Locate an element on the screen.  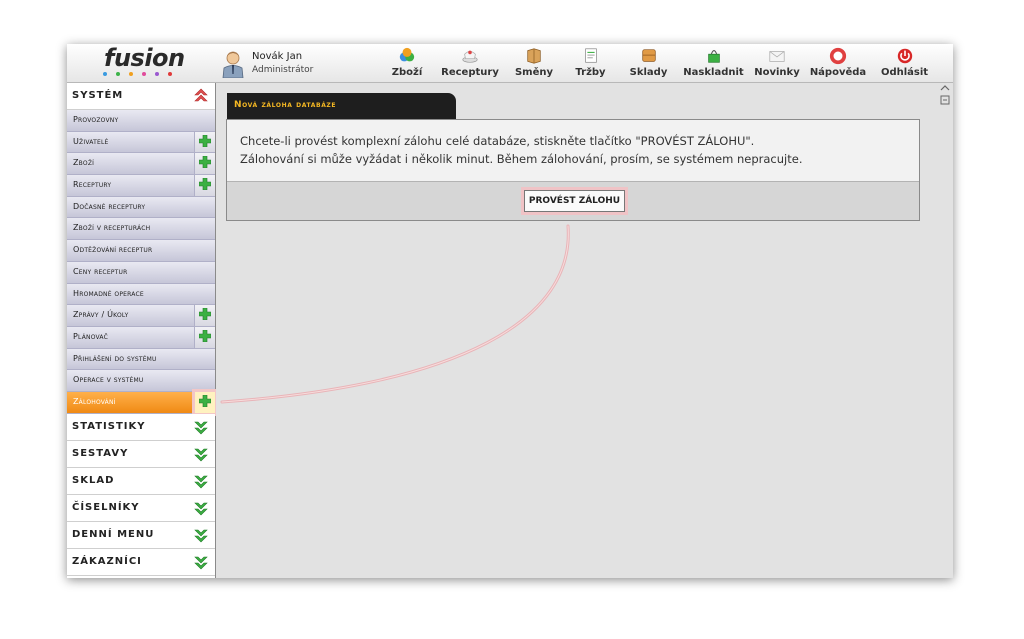
recipes-icon is located at coordinates (470, 56).